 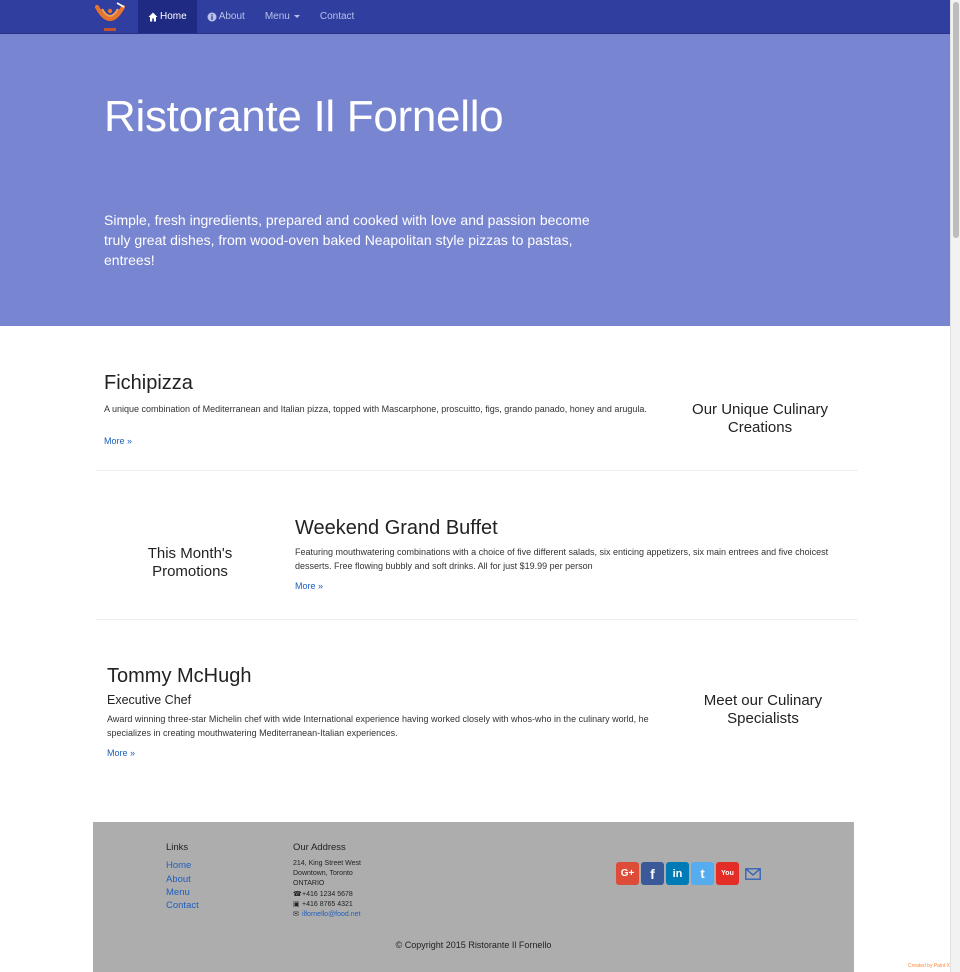 I want to click on section-side-heading: Meet our Culinary Specialists, so click(x=763, y=709).